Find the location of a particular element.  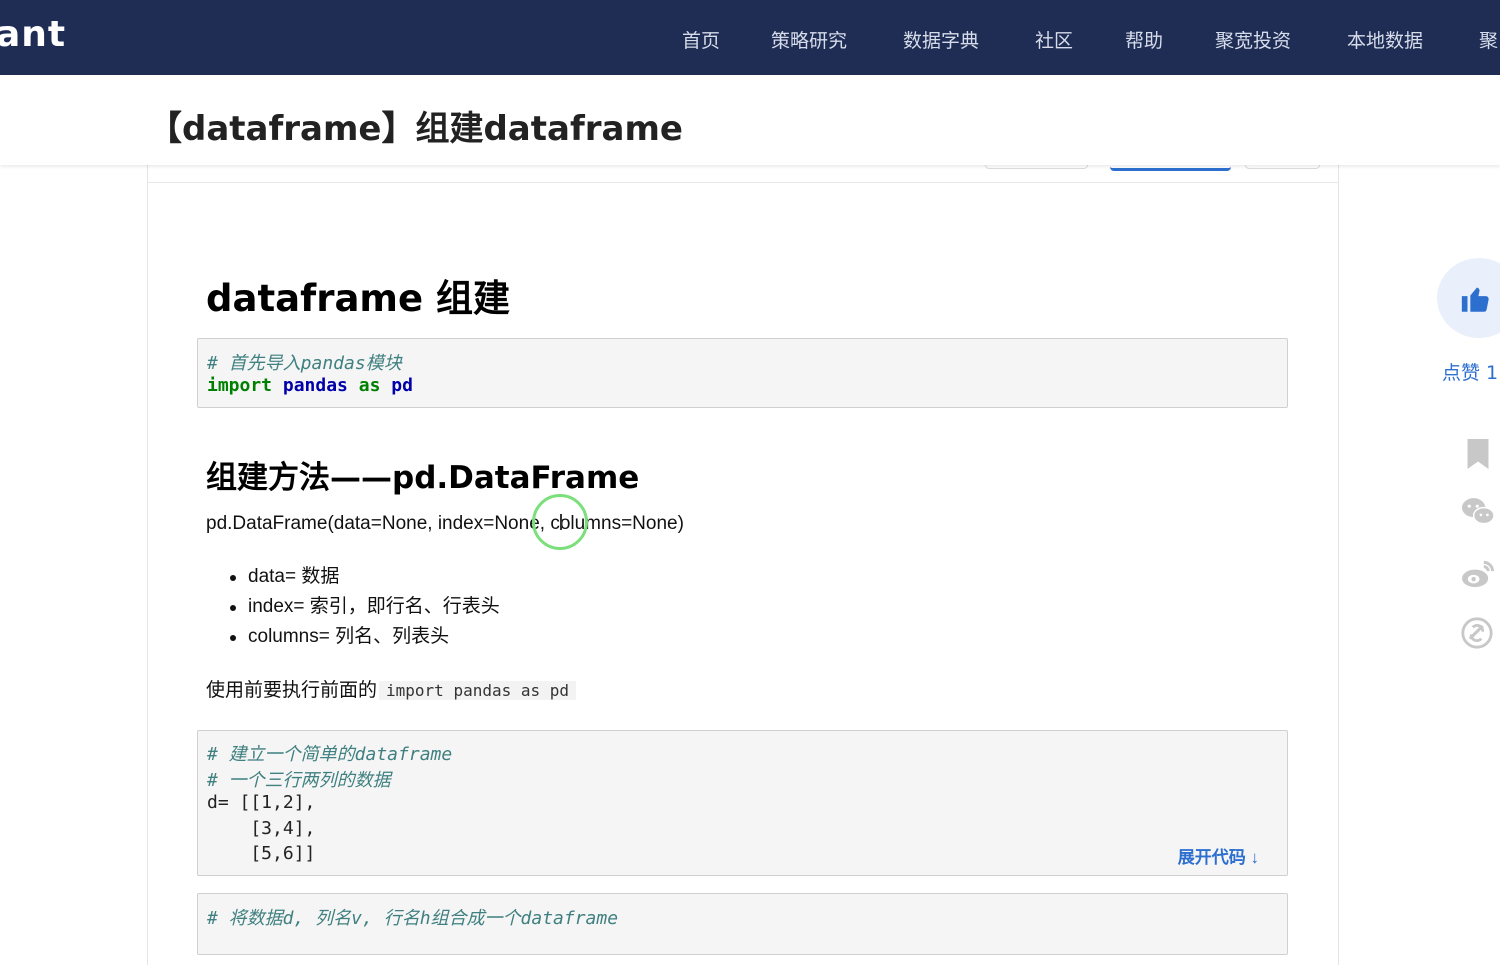

code-block-combine: # 将数据d, 列名v, 行名h组合成一个dataframe is located at coordinates (742, 924).